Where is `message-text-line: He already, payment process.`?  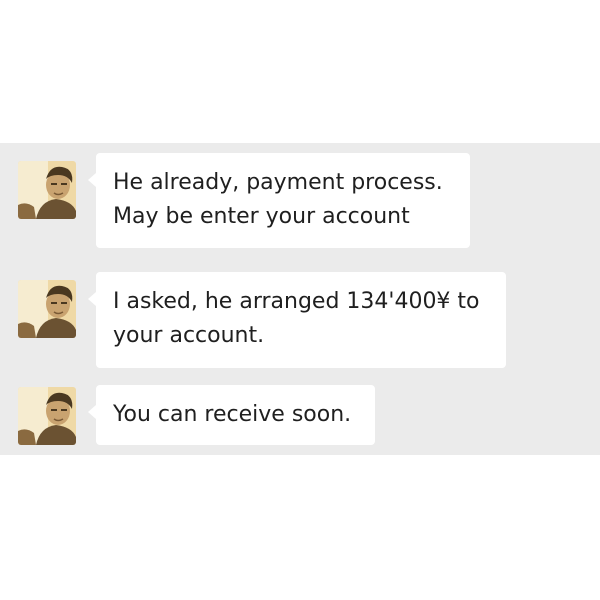
message-text-line: He already, payment process. is located at coordinates (278, 182).